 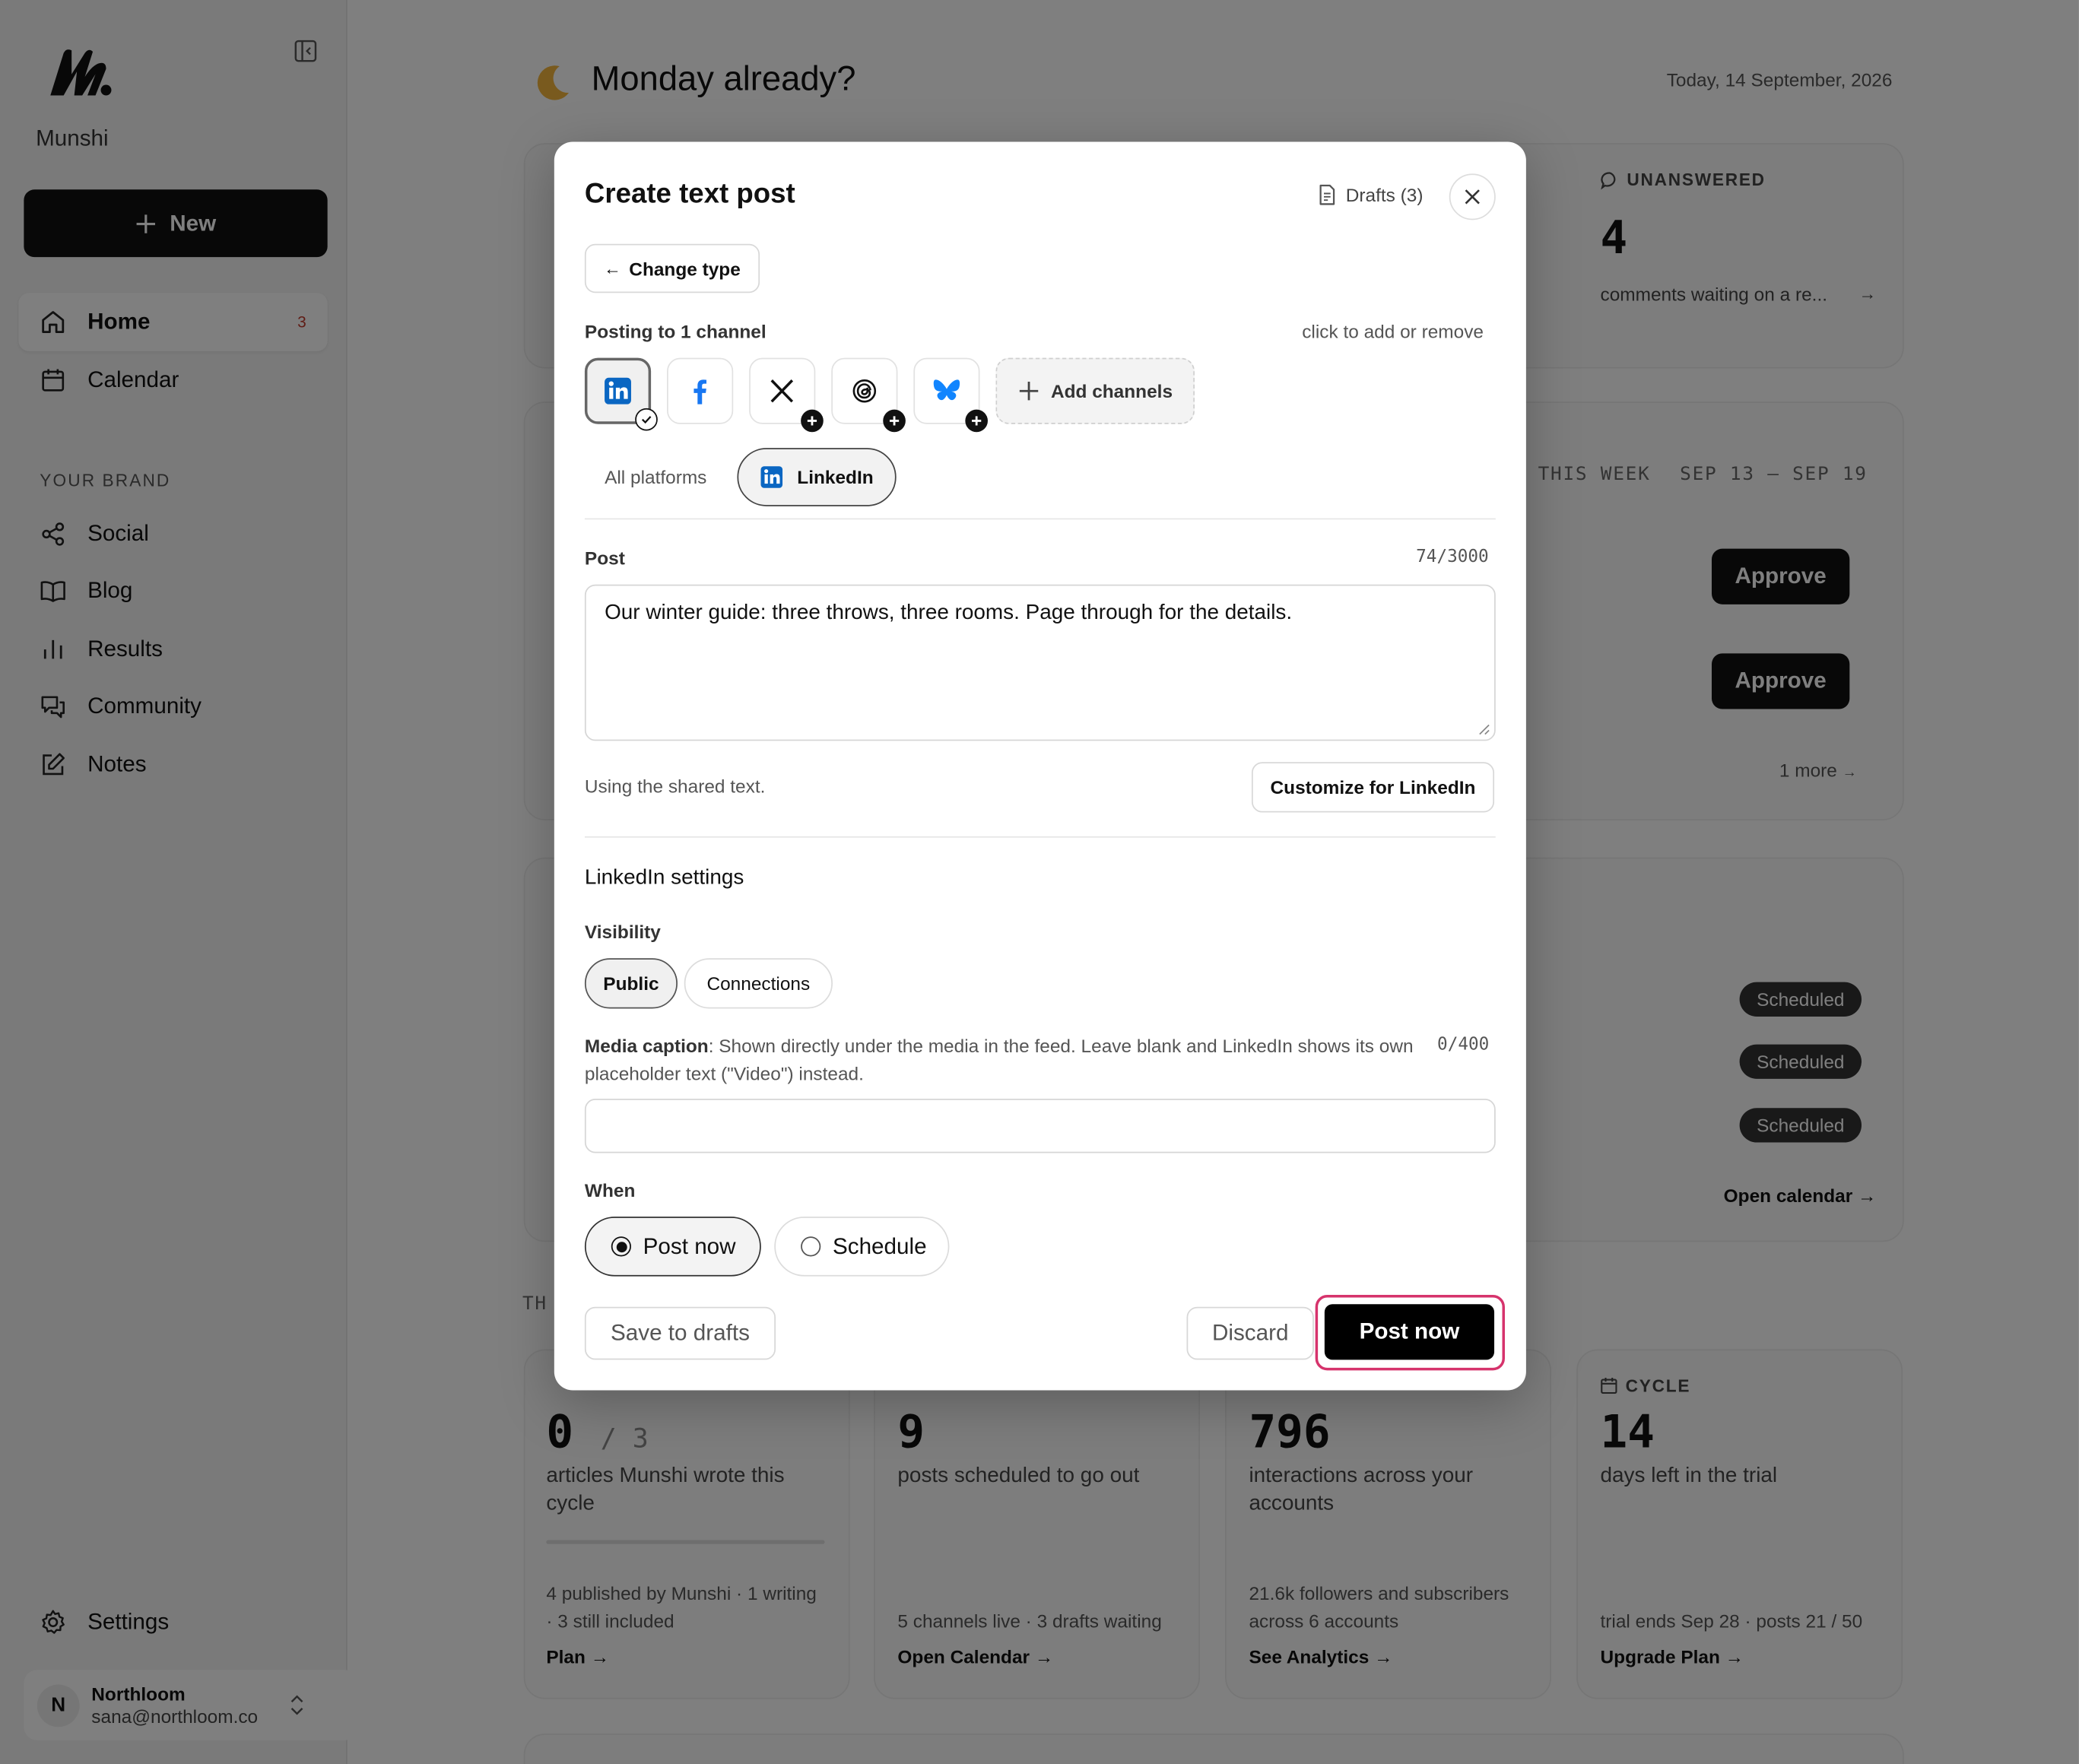 I want to click on drafts-label: Drafts (3), so click(x=1384, y=195).